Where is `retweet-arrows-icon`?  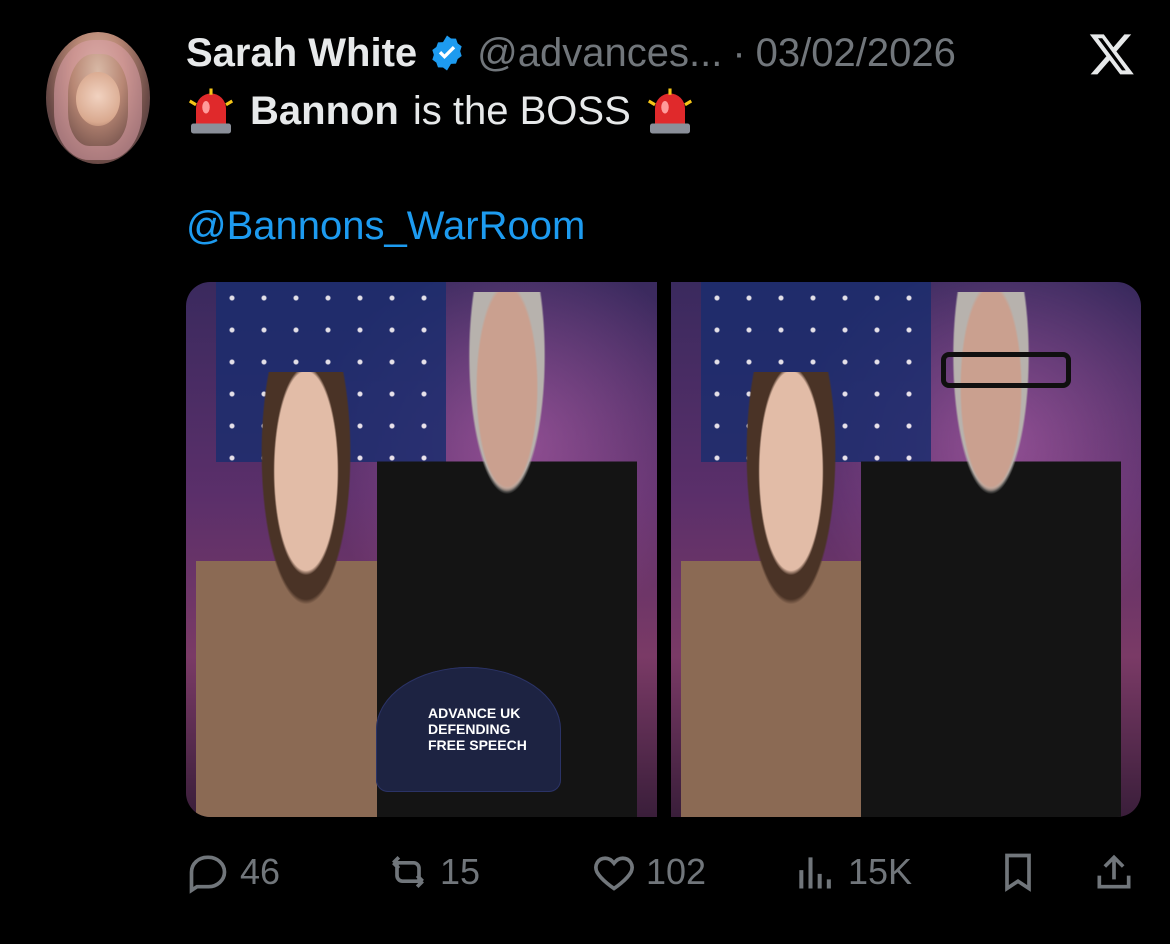 retweet-arrows-icon is located at coordinates (408, 872).